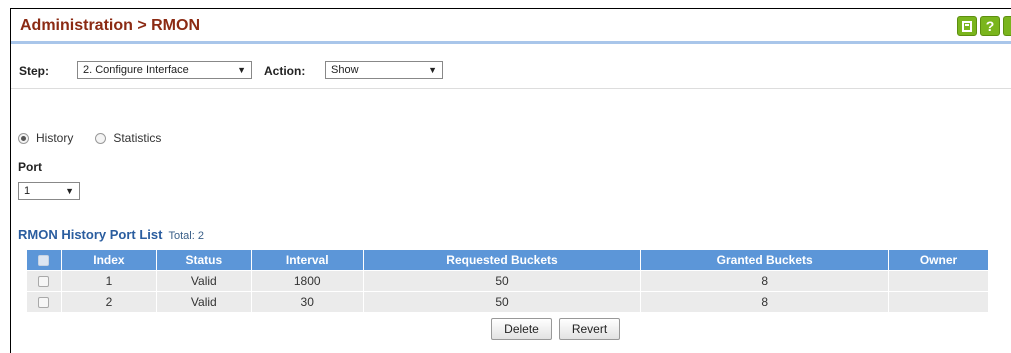 Image resolution: width=1011 pixels, height=353 pixels. What do you see at coordinates (967, 26) in the screenshot?
I see `save-icon` at bounding box center [967, 26].